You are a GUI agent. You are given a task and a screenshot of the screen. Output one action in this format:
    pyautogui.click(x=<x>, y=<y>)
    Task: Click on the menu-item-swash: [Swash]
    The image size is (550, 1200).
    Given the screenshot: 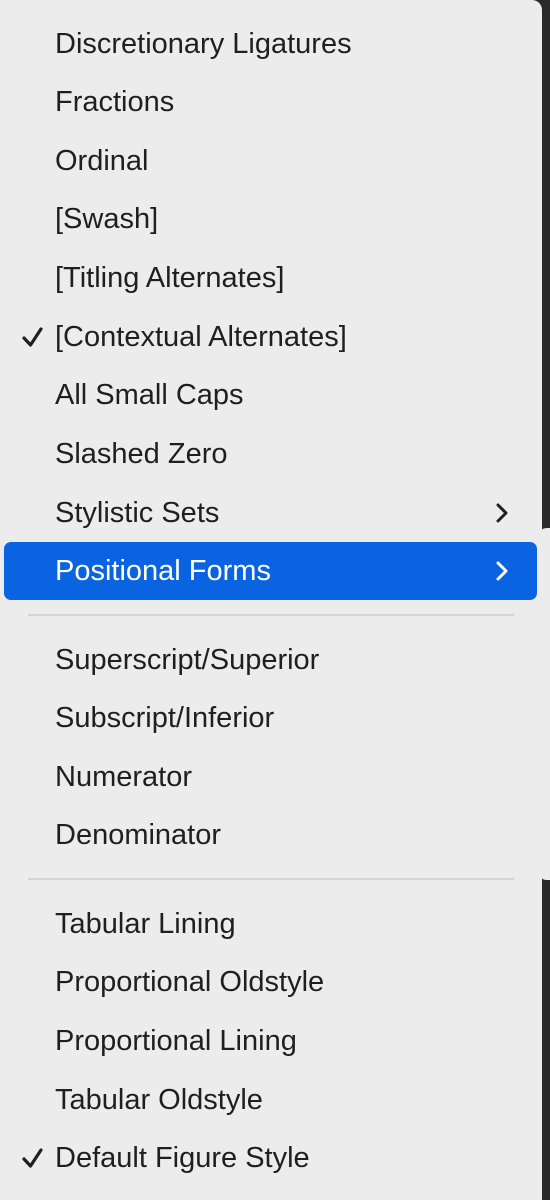 What is the action you would take?
    pyautogui.click(x=270, y=219)
    